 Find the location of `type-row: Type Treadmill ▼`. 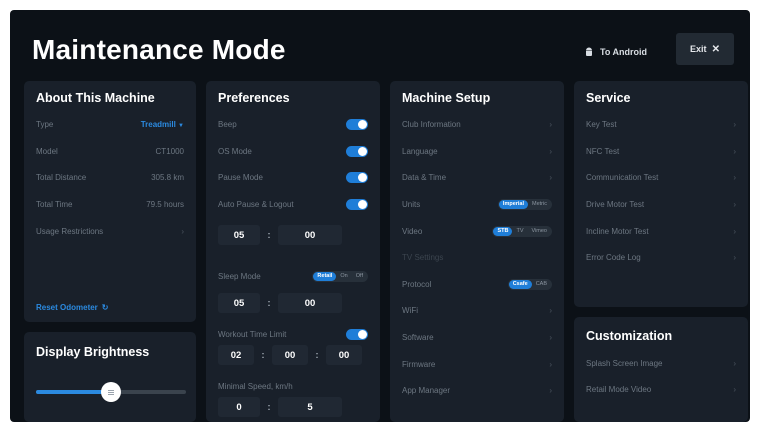

type-row: Type Treadmill ▼ is located at coordinates (110, 124).